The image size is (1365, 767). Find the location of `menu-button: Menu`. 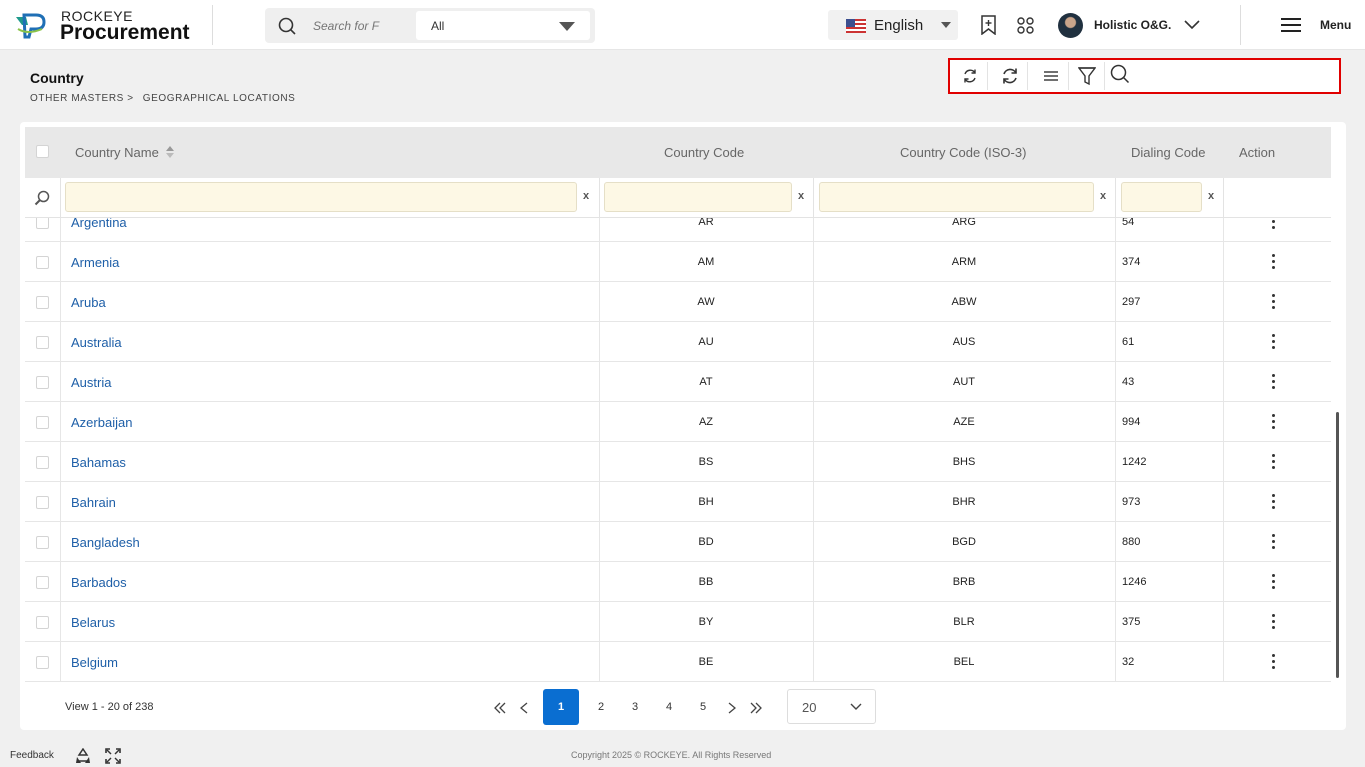

menu-button: Menu is located at coordinates (1335, 25).